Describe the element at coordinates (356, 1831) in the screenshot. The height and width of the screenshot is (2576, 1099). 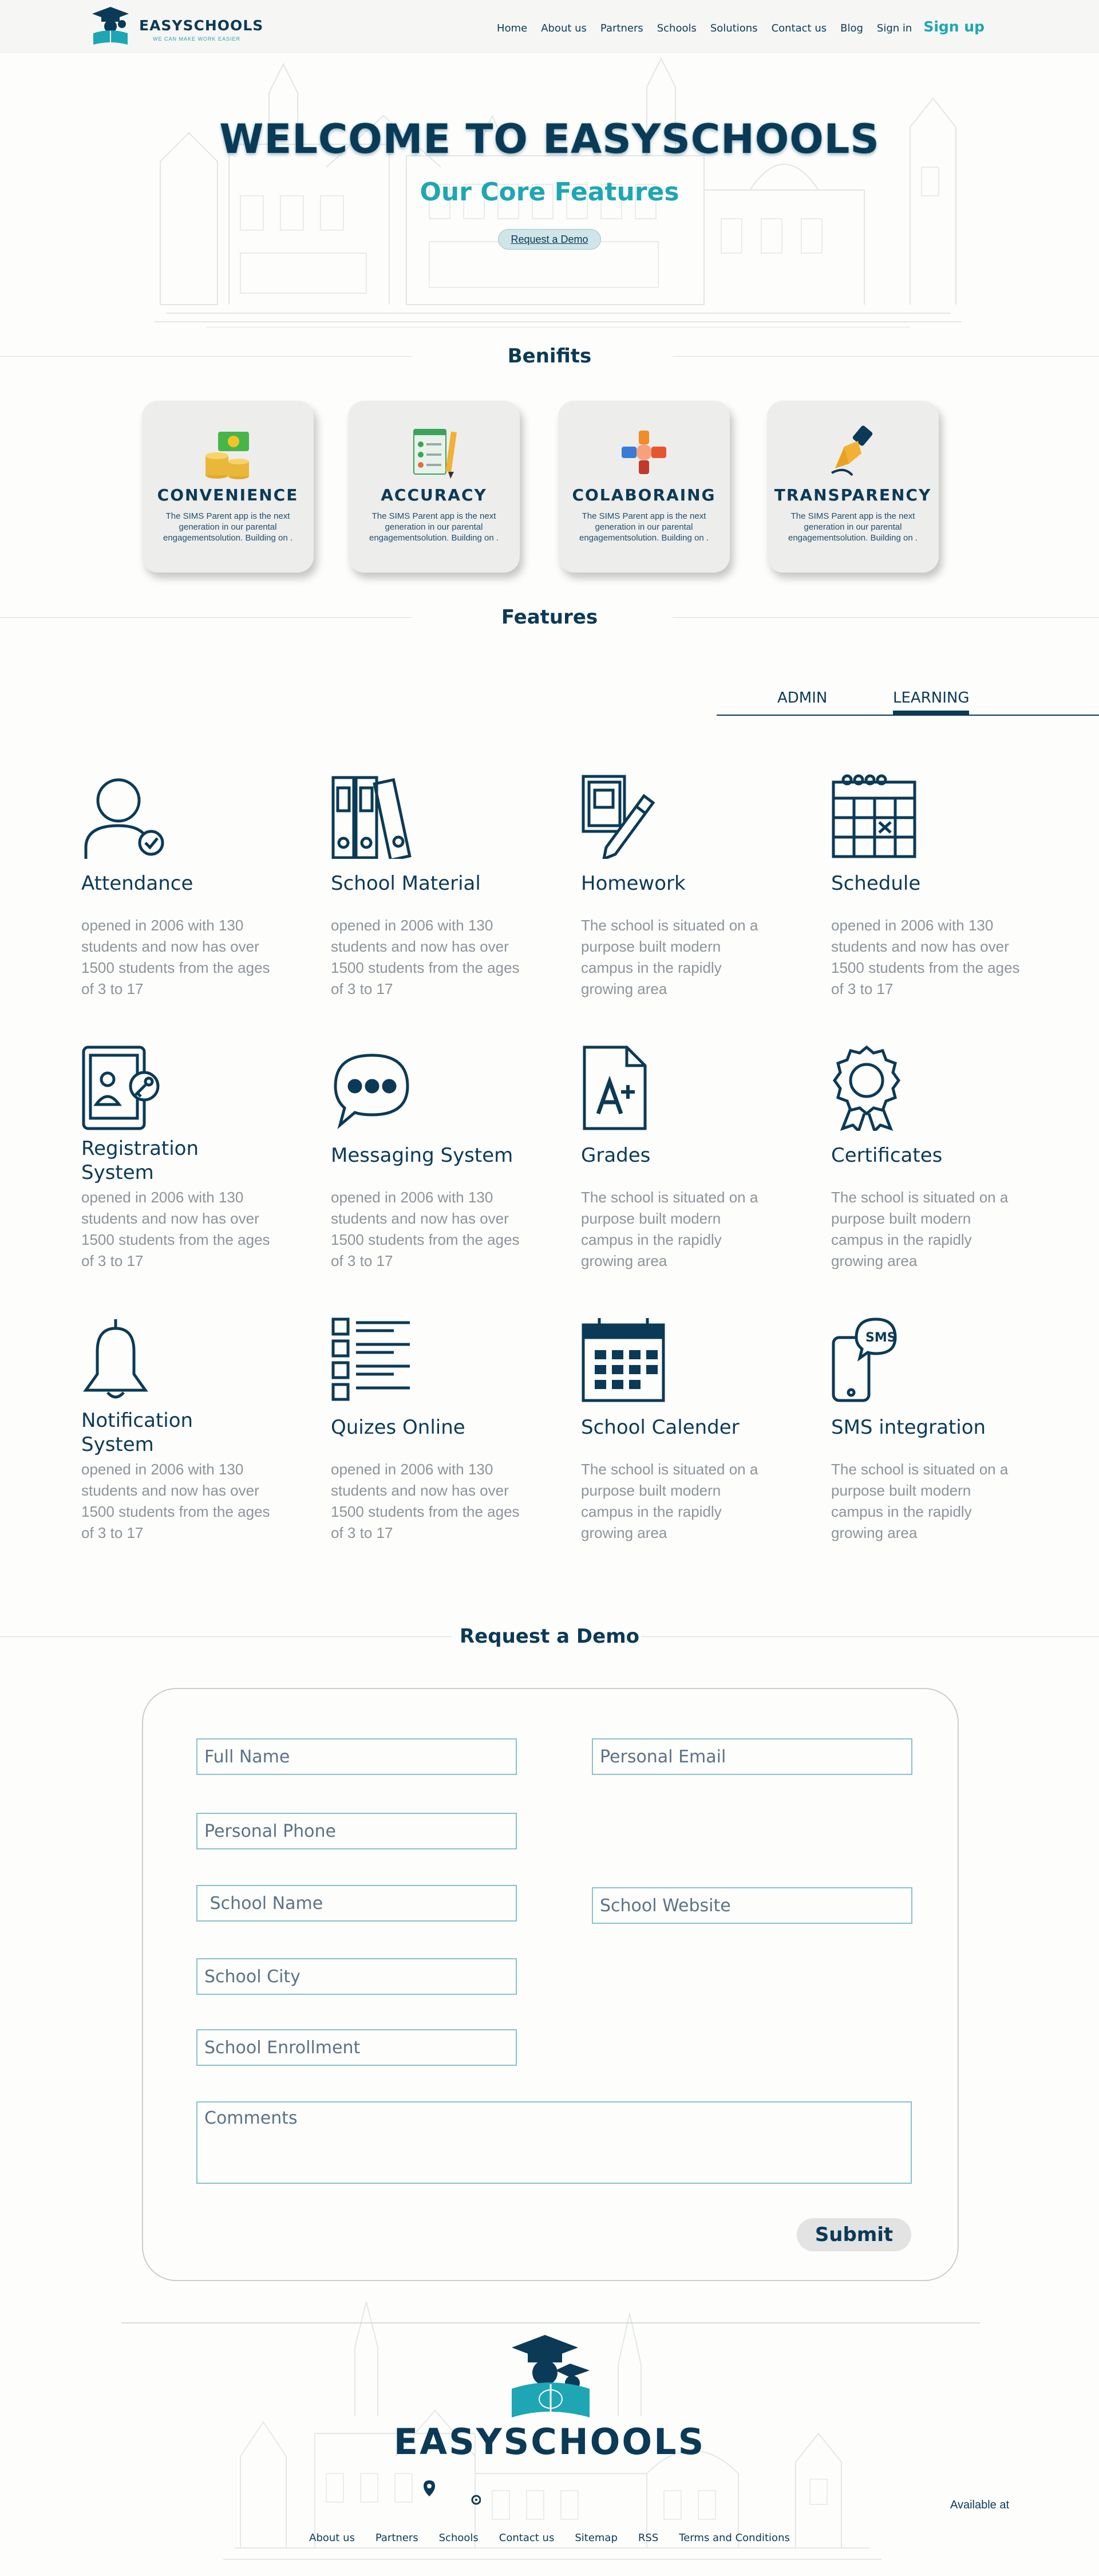
I see `personal-phone-input` at that location.